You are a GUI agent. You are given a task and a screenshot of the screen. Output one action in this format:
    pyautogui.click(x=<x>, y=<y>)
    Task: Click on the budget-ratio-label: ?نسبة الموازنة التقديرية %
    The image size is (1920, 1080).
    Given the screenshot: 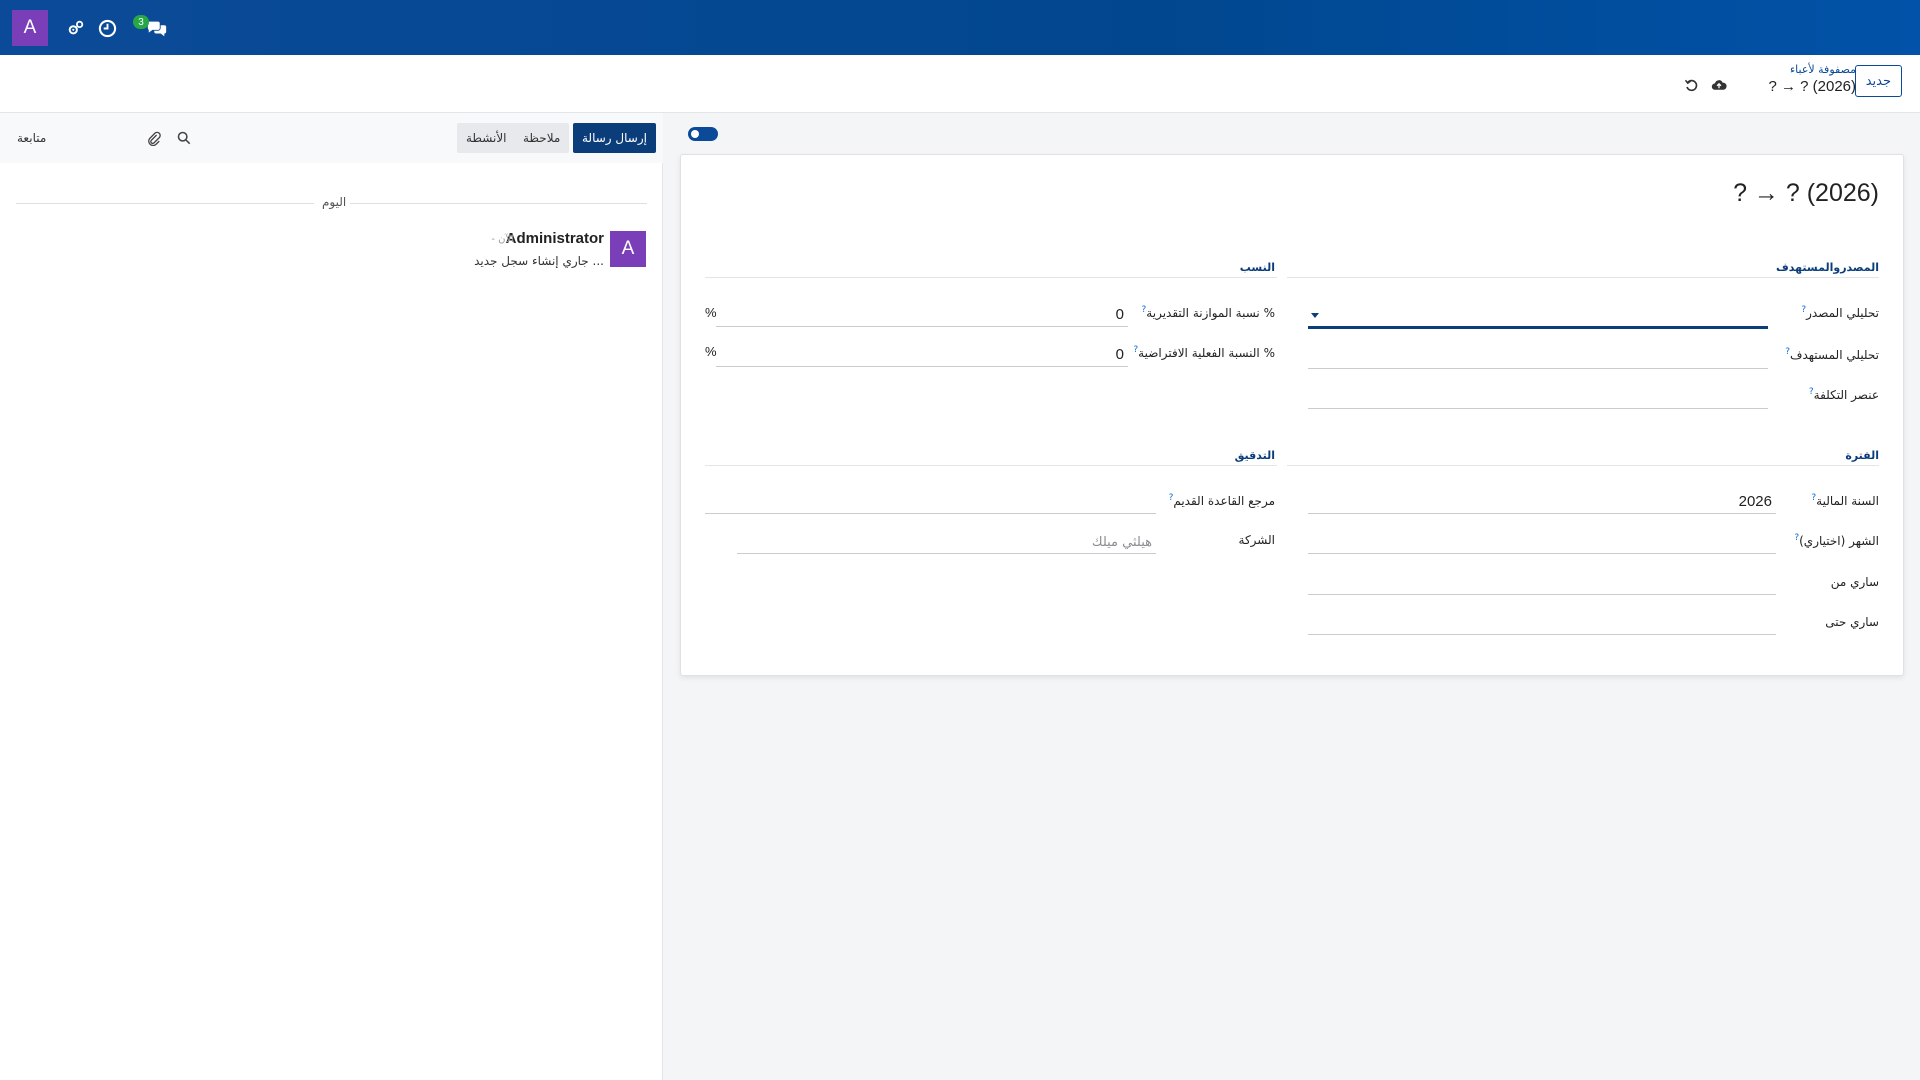 What is the action you would take?
    pyautogui.click(x=1208, y=312)
    